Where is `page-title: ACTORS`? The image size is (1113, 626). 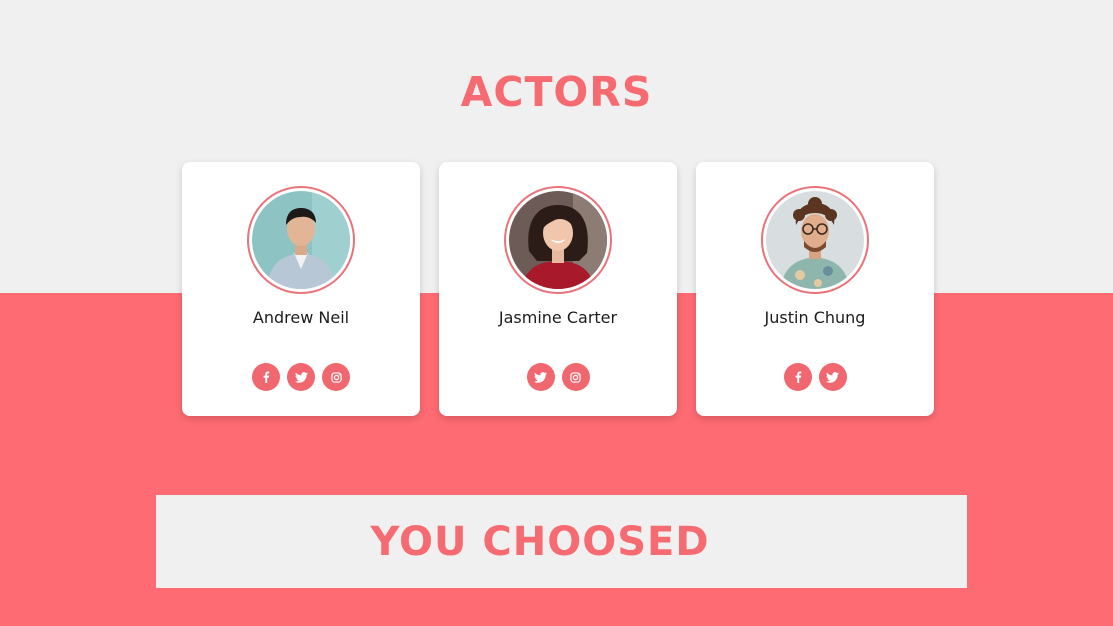 page-title: ACTORS is located at coordinates (556, 92).